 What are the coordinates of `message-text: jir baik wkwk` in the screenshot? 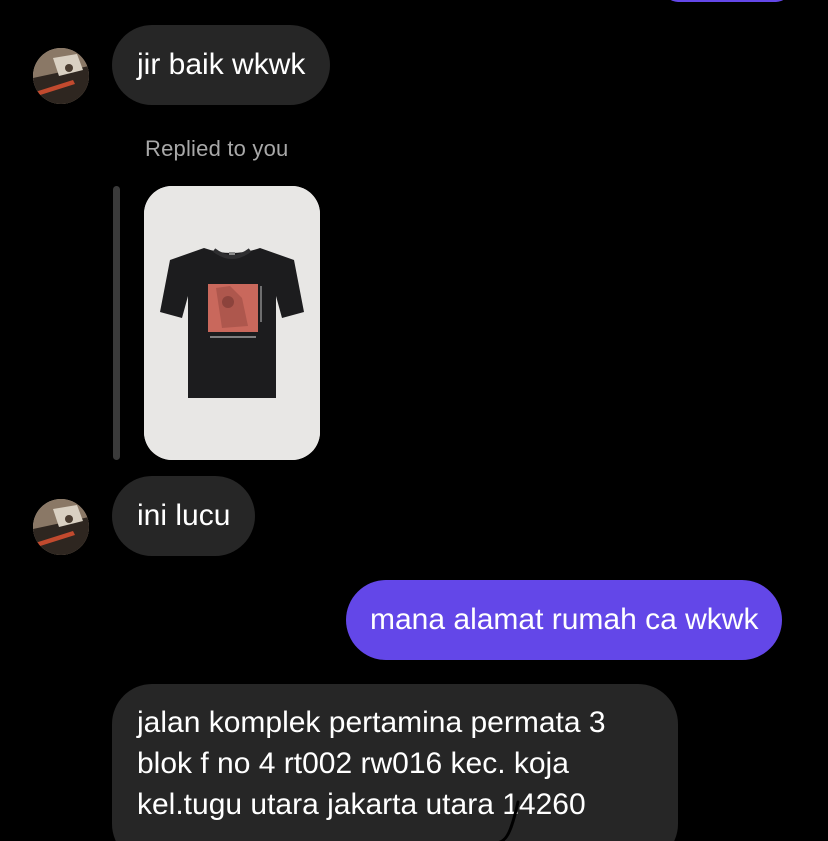 It's located at (221, 64).